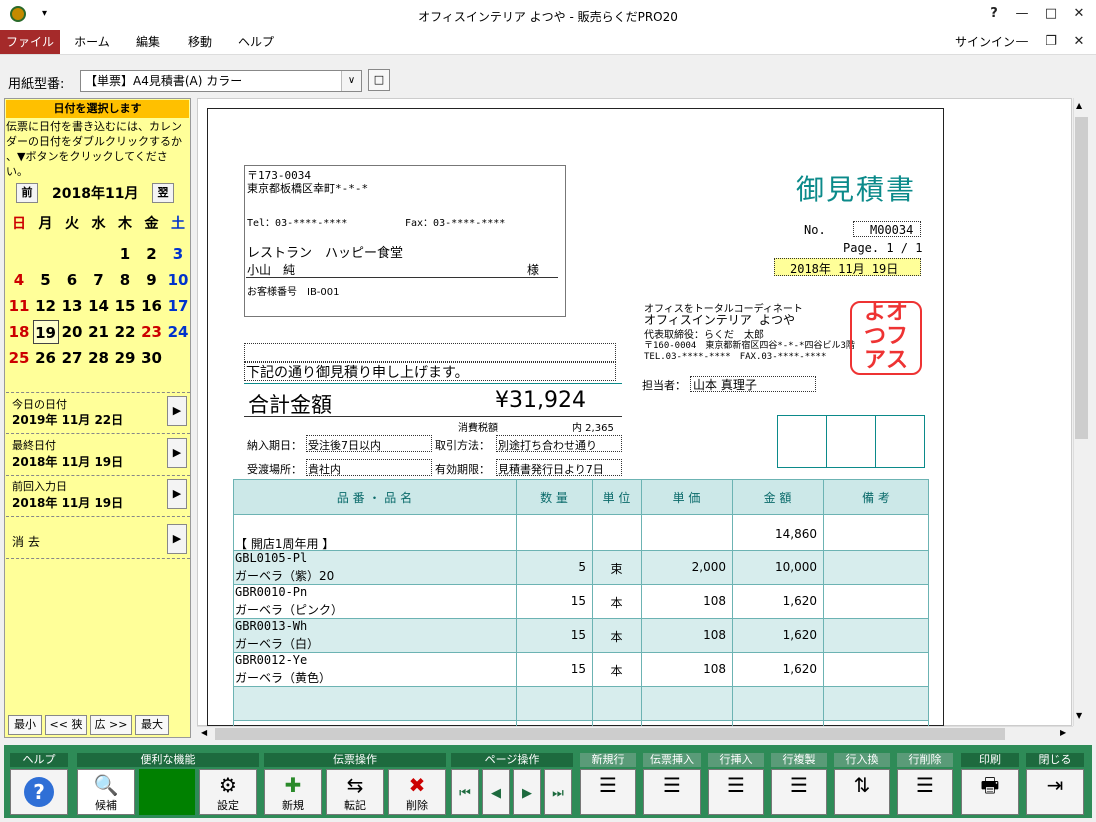 The width and height of the screenshot is (1096, 822). I want to click on calendar-day: 19, so click(45, 332).